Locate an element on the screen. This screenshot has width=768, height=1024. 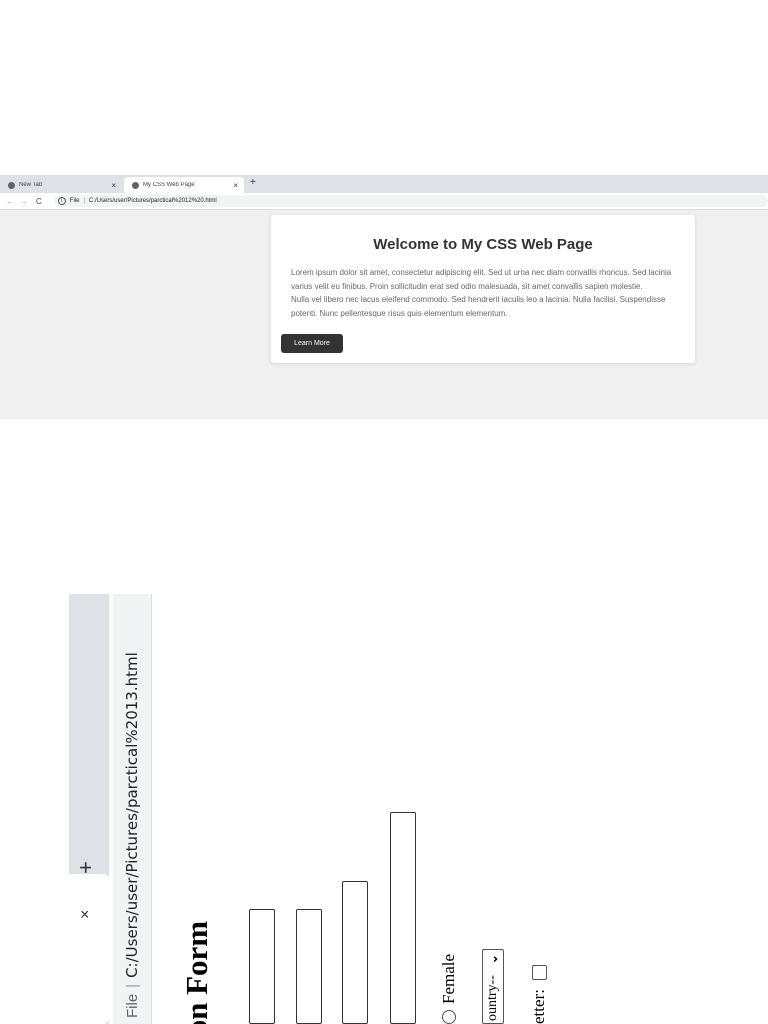
newsletter-checkbox is located at coordinates (539, 972).